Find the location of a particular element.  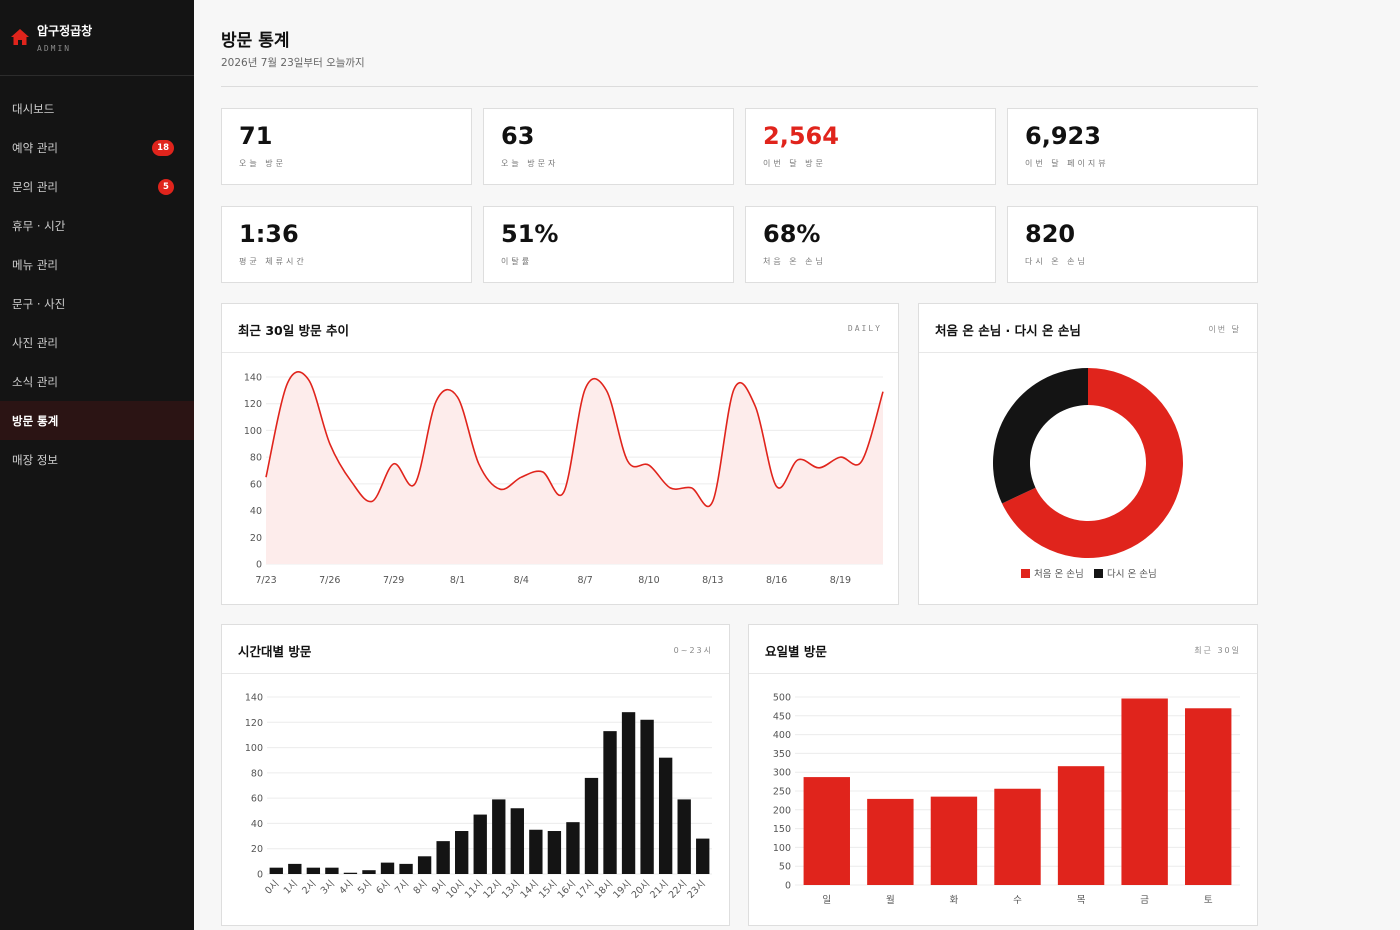

count-badge: 5 is located at coordinates (166, 186).